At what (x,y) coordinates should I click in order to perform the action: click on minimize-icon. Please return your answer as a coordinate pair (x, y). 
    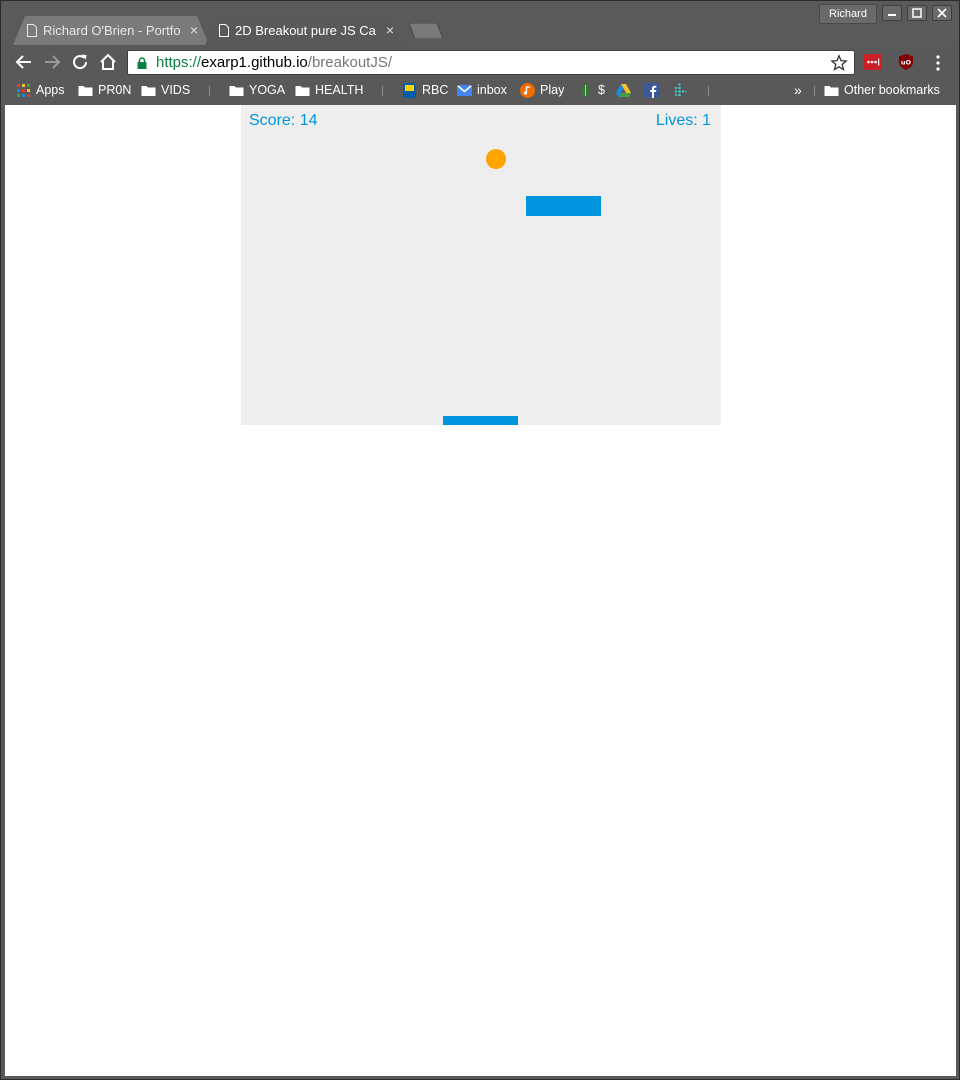
    Looking at the image, I should click on (892, 15).